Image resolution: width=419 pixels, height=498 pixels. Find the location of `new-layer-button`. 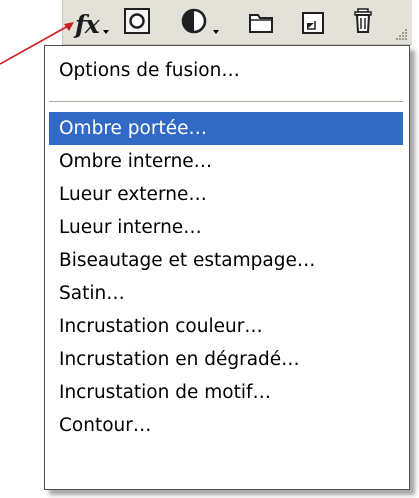

new-layer-button is located at coordinates (311, 22).